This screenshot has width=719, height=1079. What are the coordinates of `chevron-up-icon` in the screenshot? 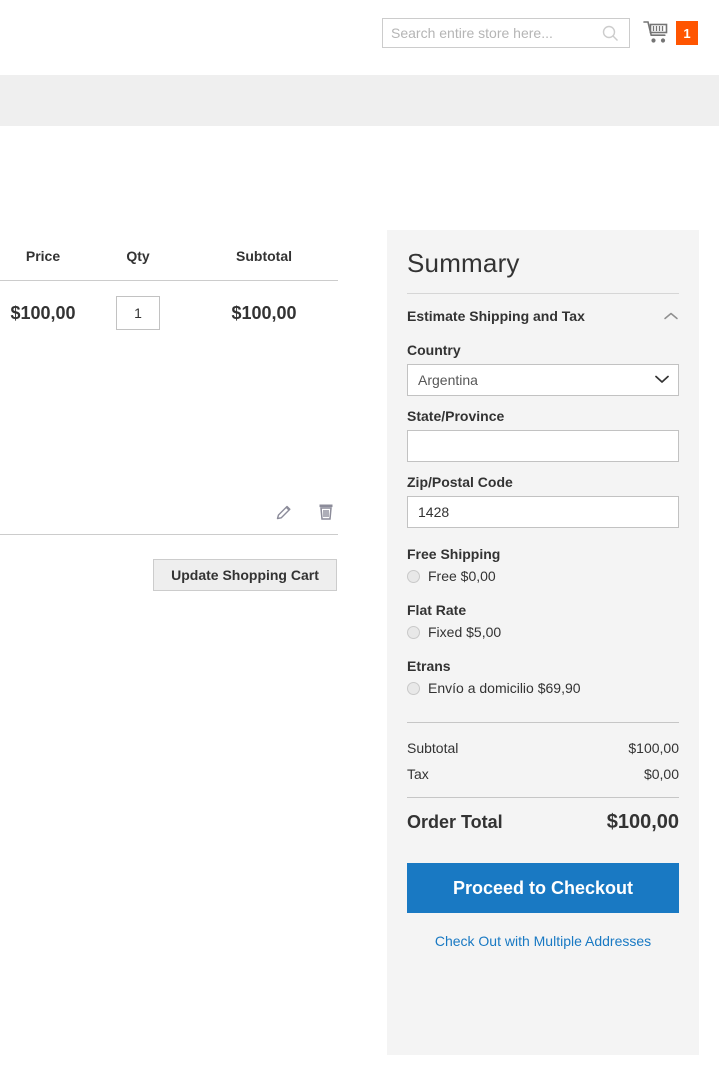 It's located at (671, 316).